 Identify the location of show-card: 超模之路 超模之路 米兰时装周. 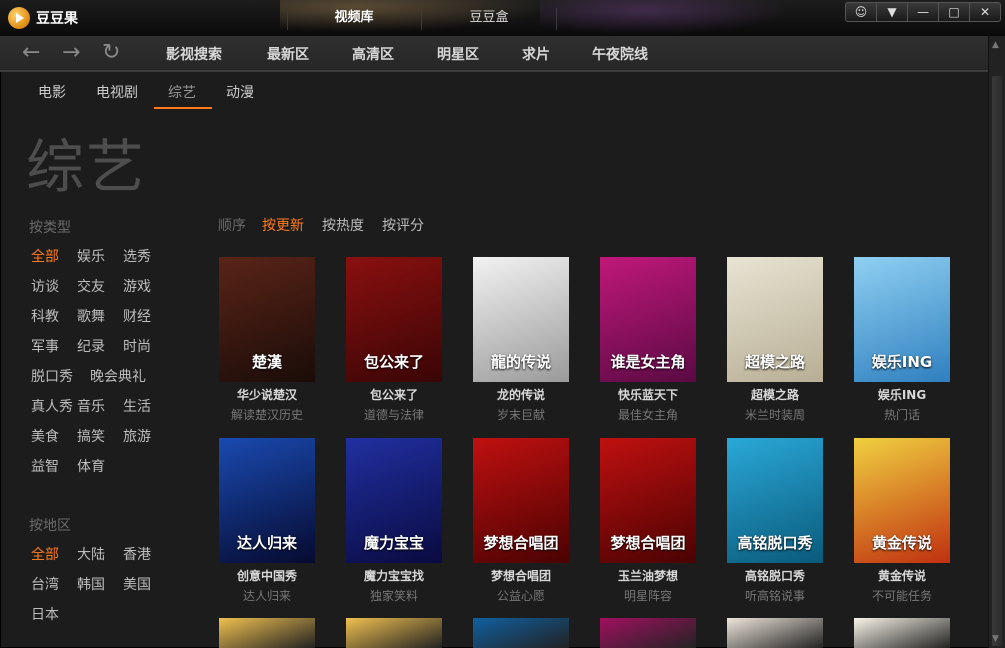
(775, 340).